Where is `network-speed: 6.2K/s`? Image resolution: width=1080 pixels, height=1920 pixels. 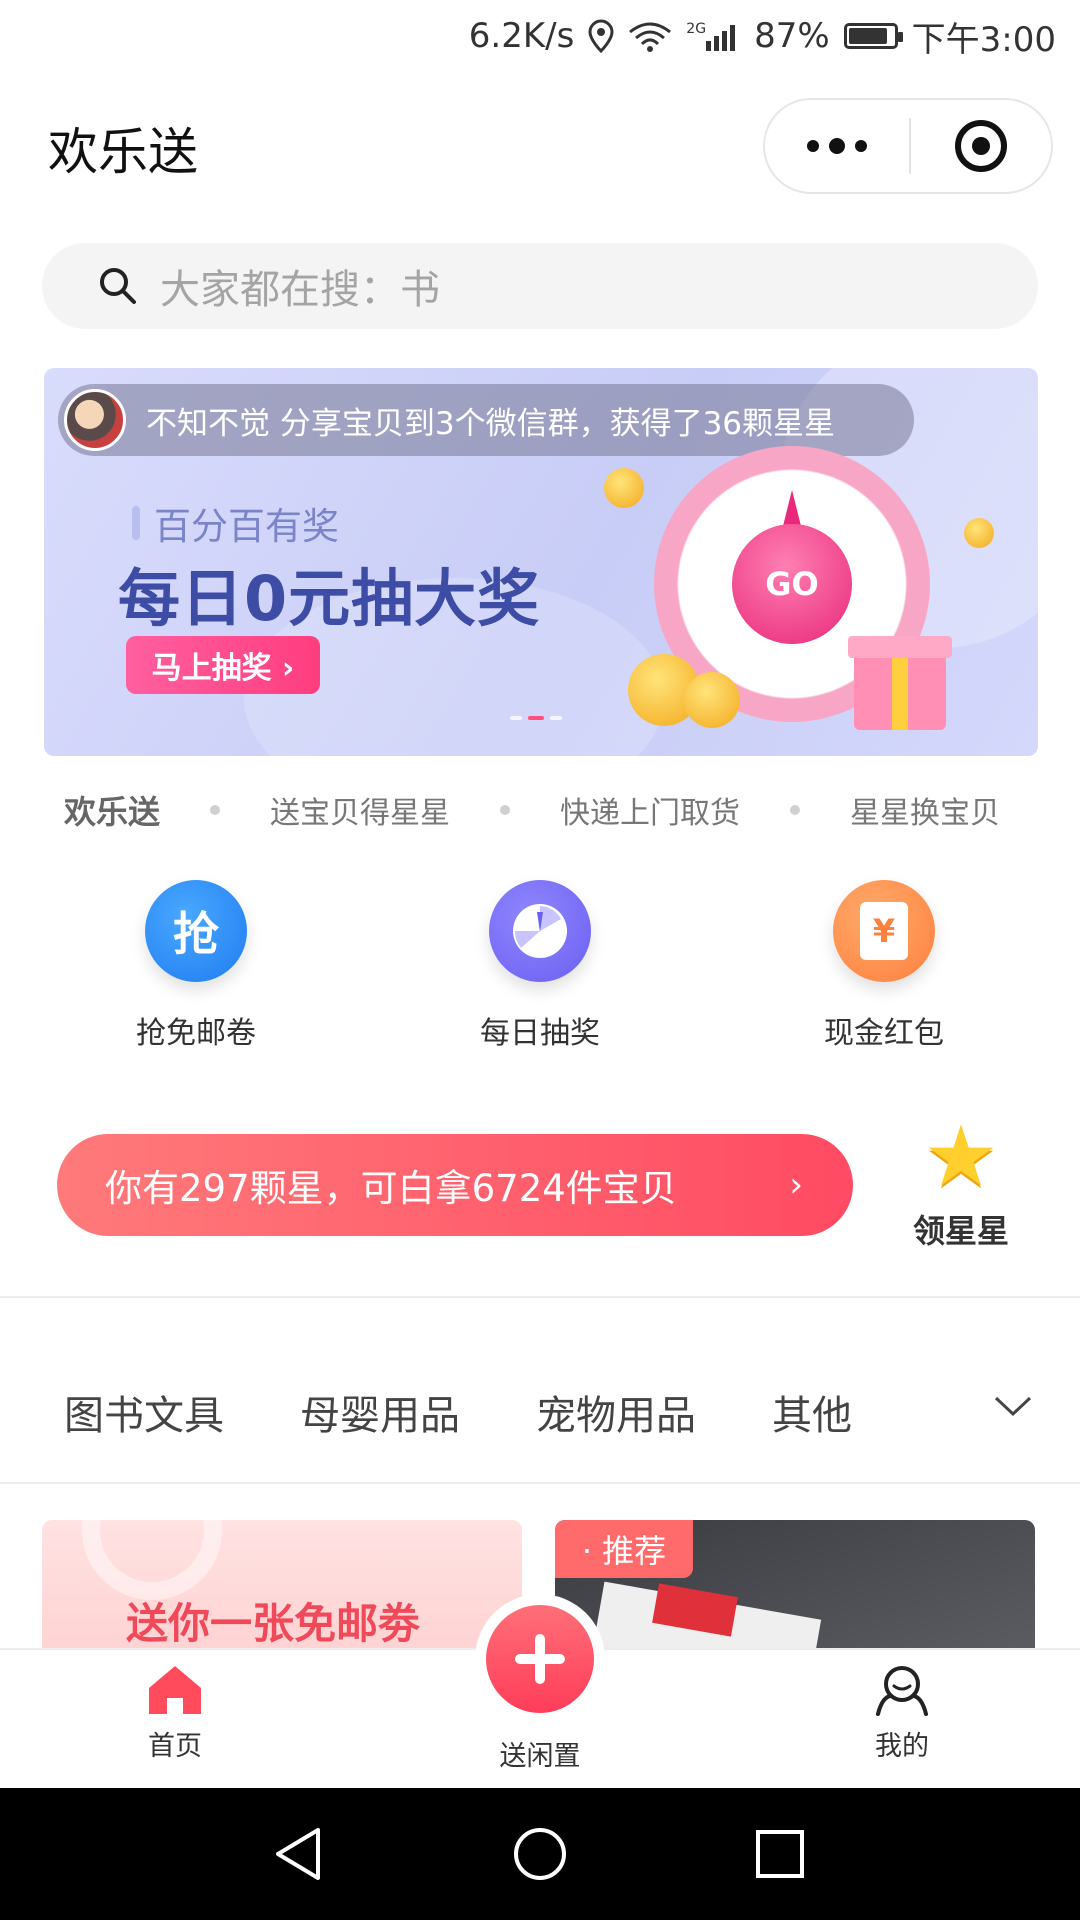
network-speed: 6.2K/s is located at coordinates (521, 36).